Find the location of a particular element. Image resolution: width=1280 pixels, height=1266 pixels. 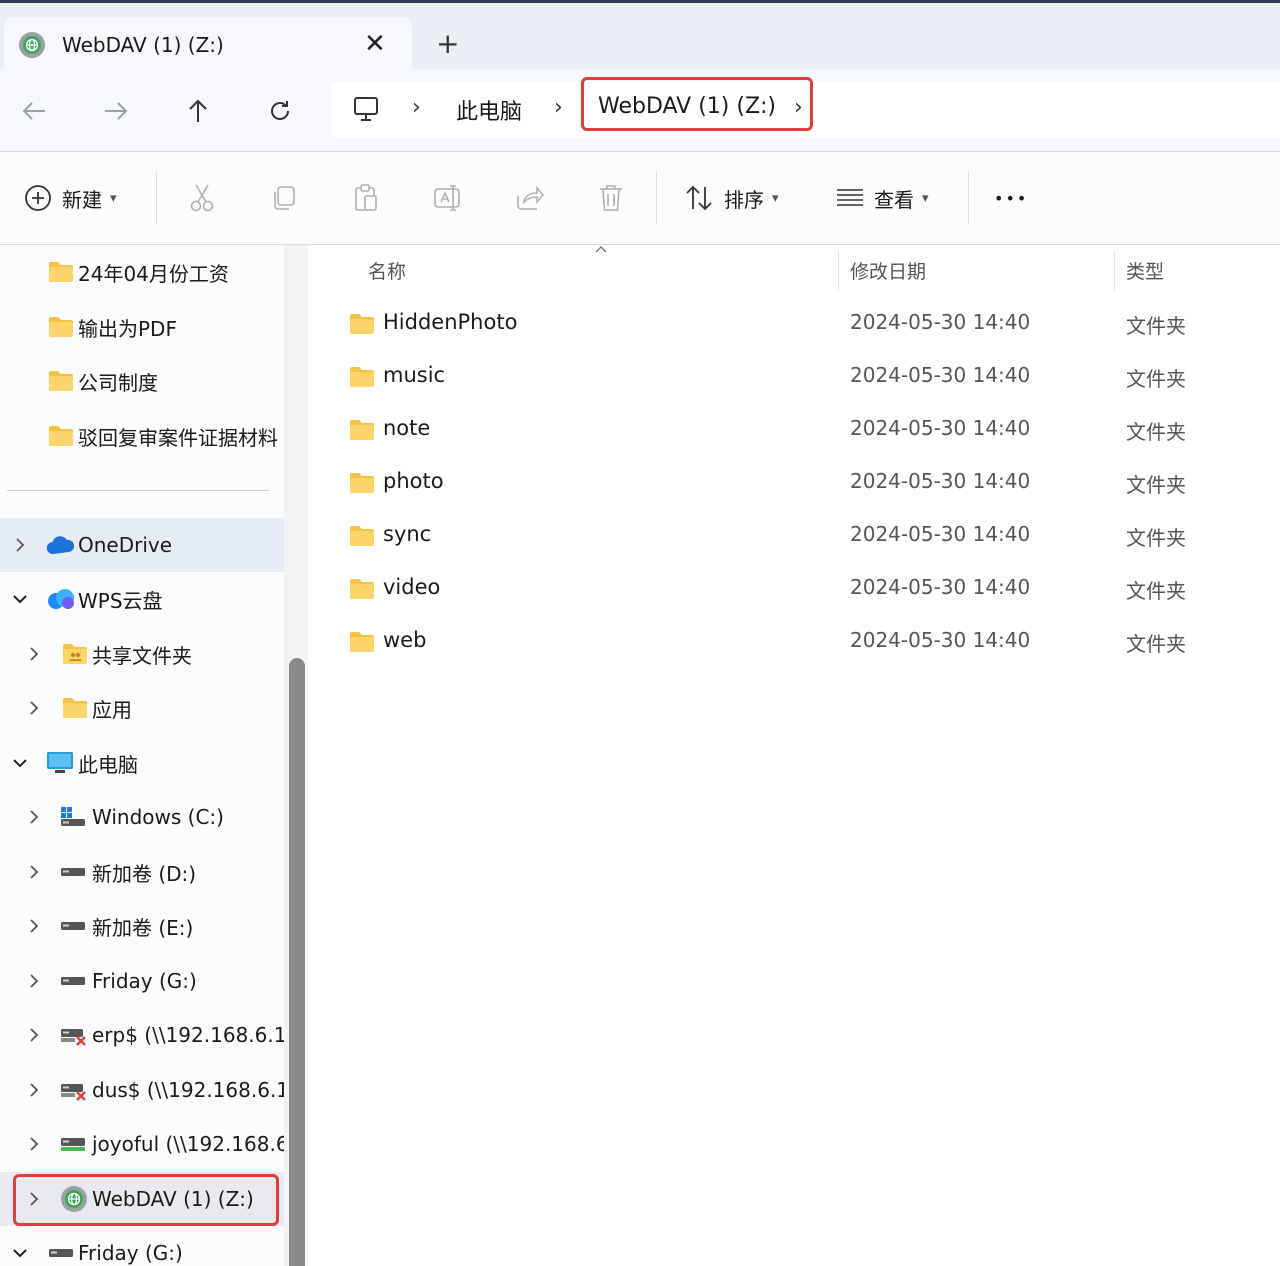

close-tab-icon: ✕ is located at coordinates (375, 44).